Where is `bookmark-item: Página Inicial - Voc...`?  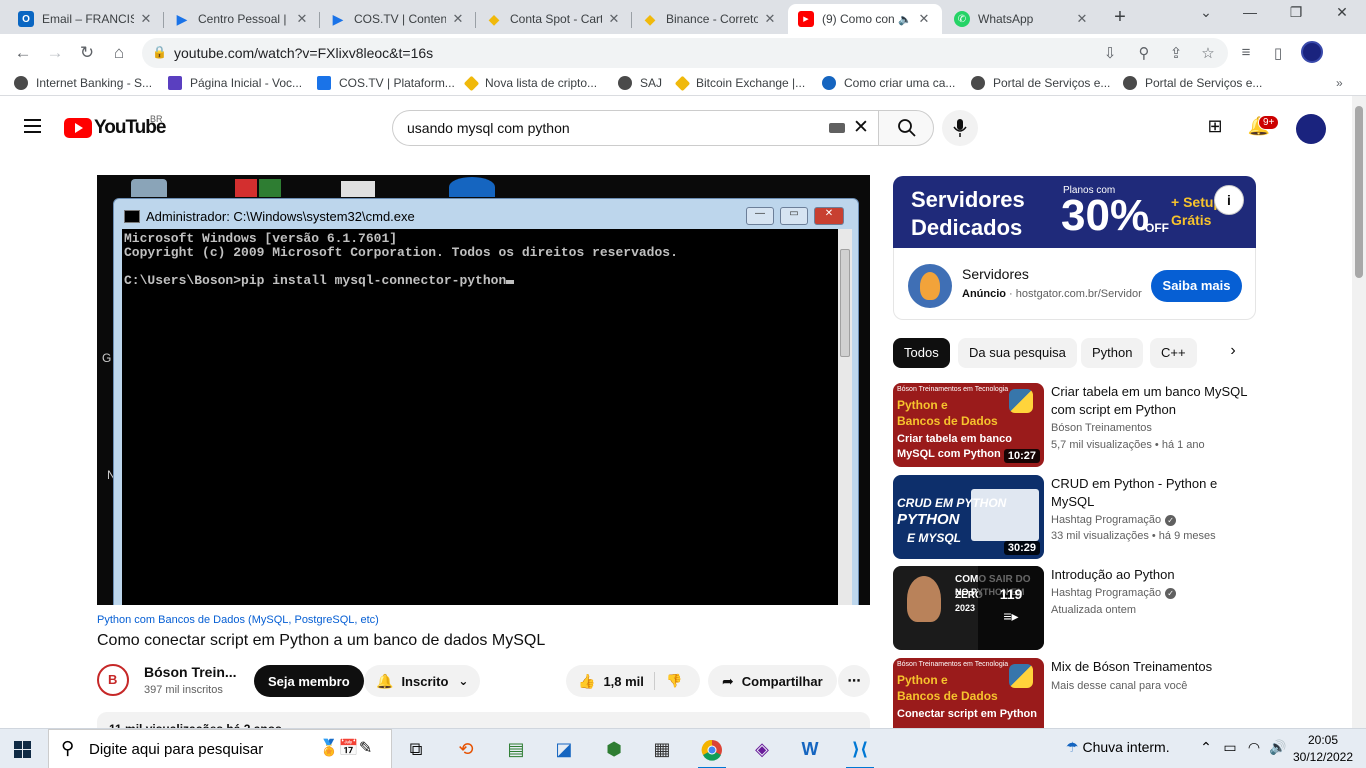
bookmark-item: Página Inicial - Voc... is located at coordinates (235, 83).